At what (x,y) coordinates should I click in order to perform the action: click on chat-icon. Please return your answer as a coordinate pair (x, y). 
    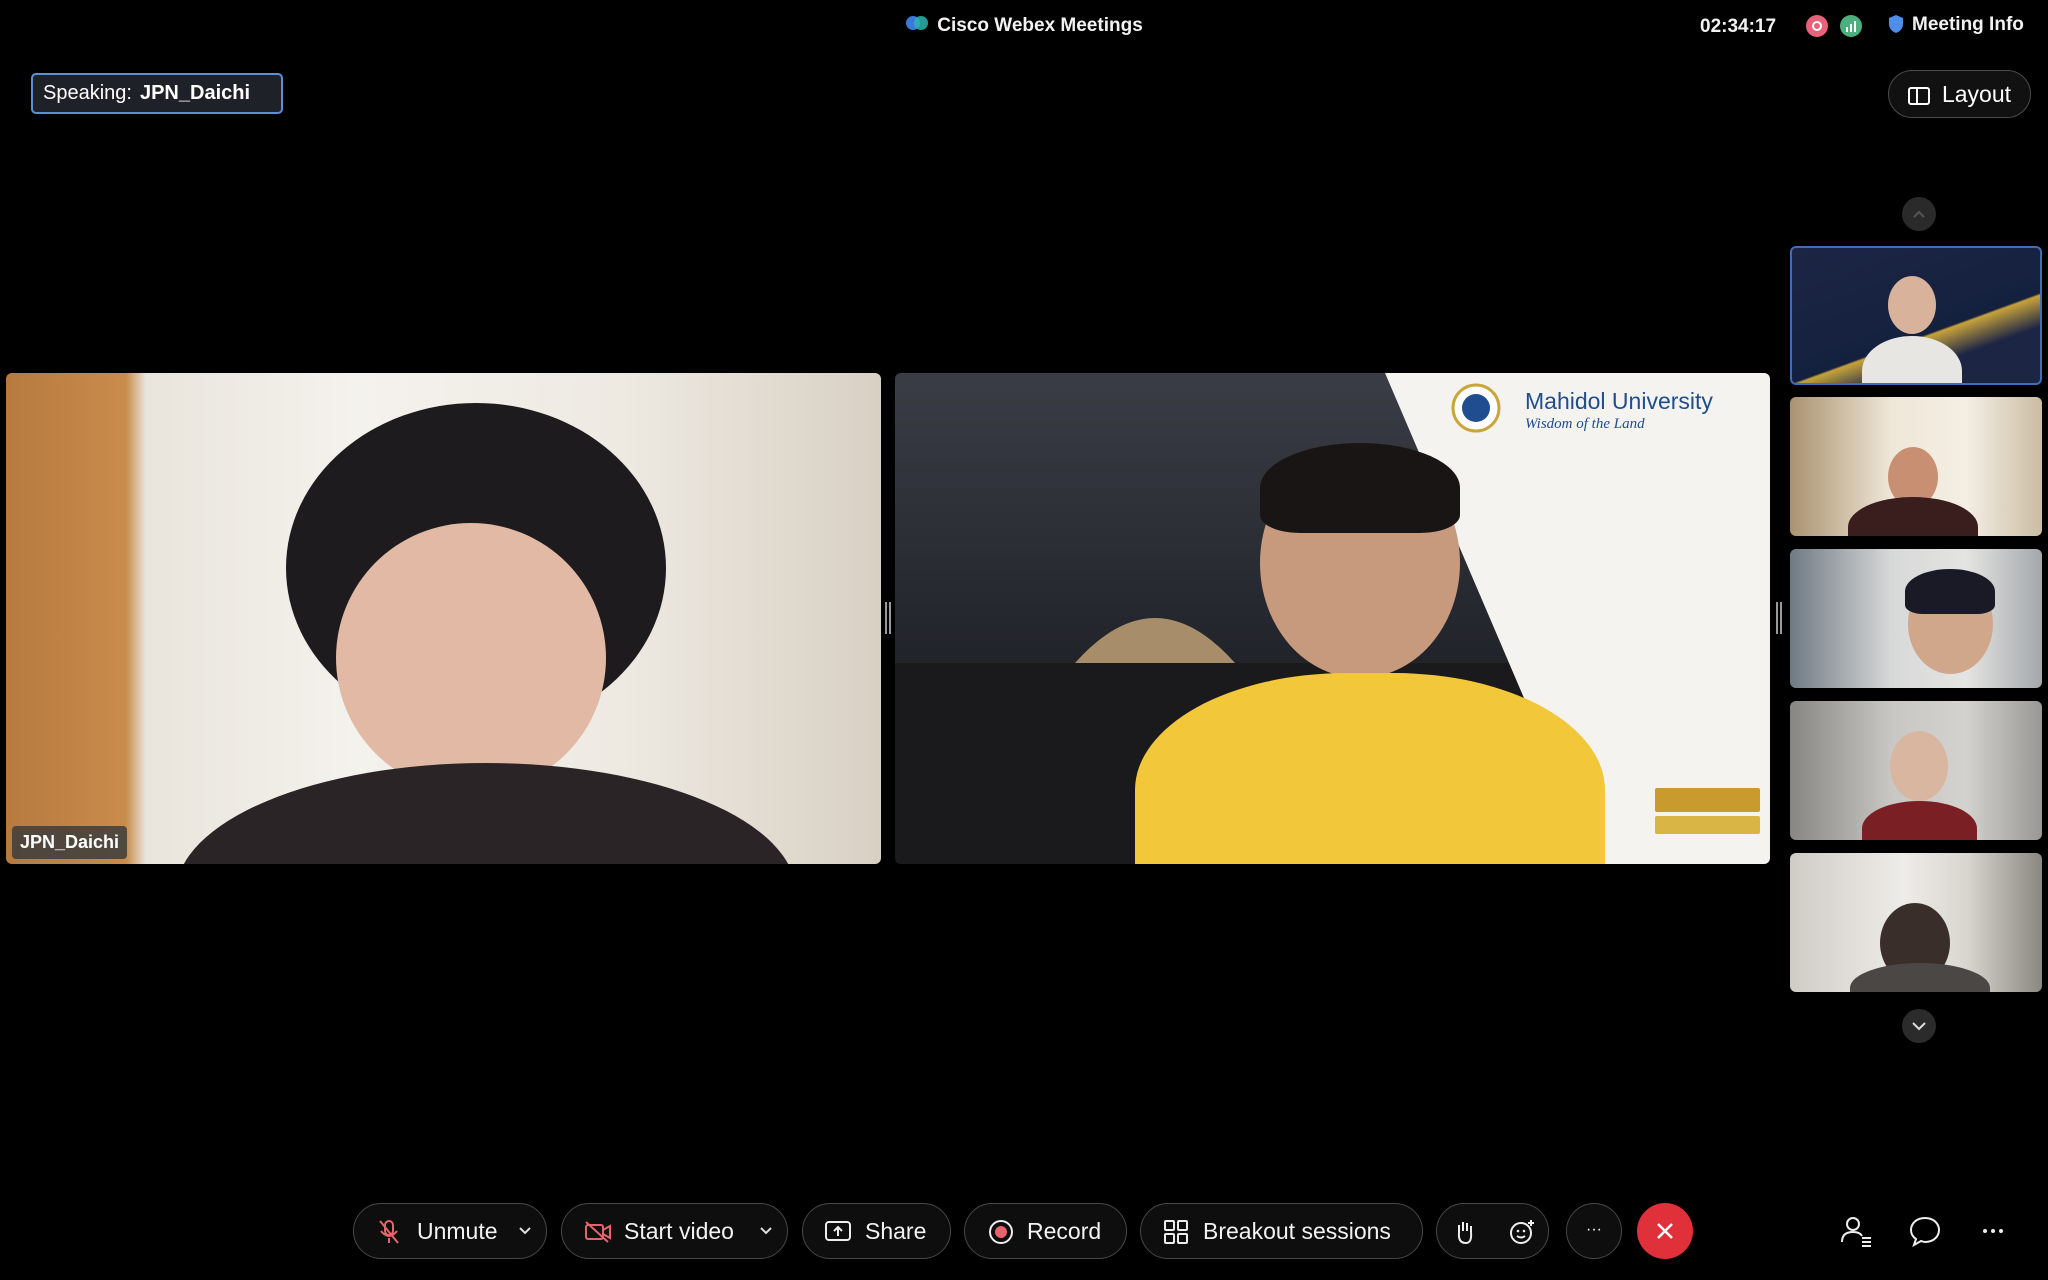
    Looking at the image, I should click on (1925, 1231).